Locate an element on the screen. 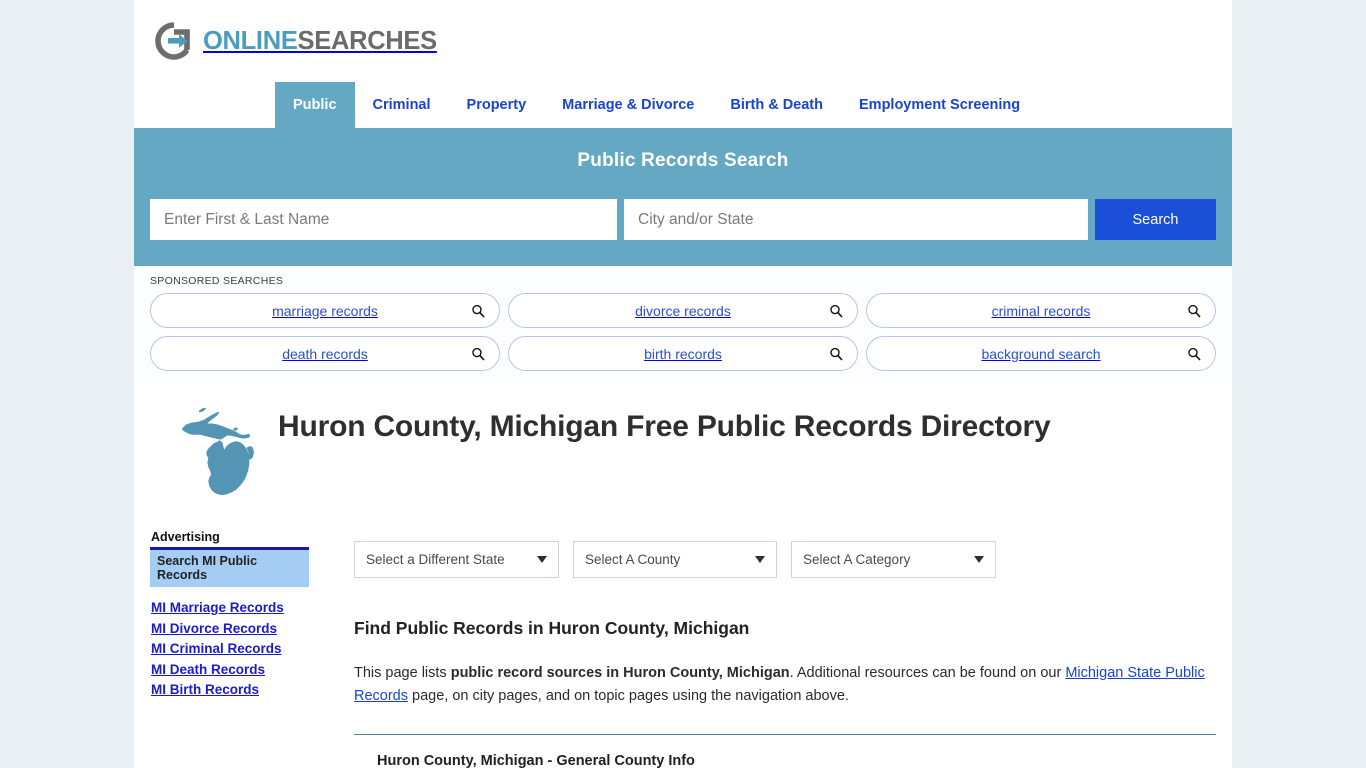  sponsored-pill-label: marriage records is located at coordinates (325, 310).